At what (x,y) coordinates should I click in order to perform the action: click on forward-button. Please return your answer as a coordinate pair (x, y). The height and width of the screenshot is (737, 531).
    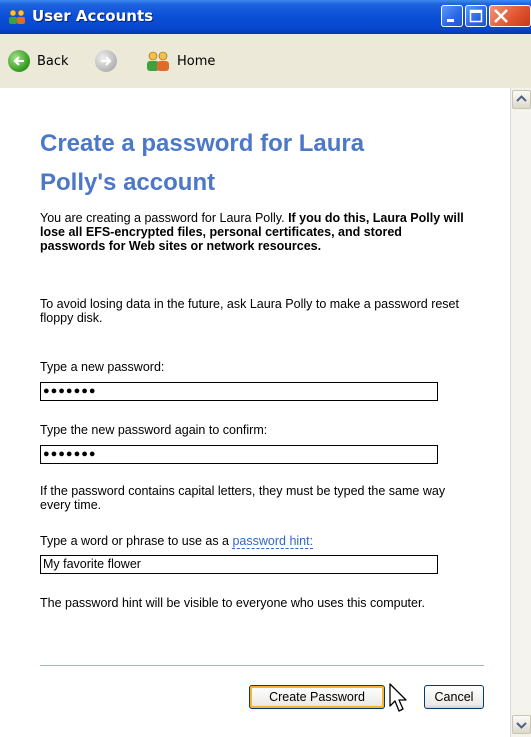
    Looking at the image, I should click on (106, 61).